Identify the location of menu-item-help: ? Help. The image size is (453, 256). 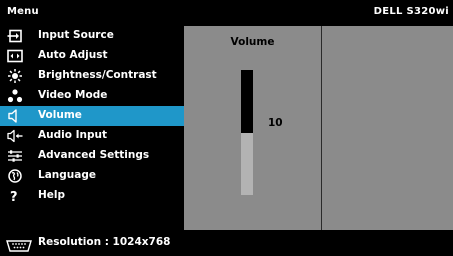
(92, 196).